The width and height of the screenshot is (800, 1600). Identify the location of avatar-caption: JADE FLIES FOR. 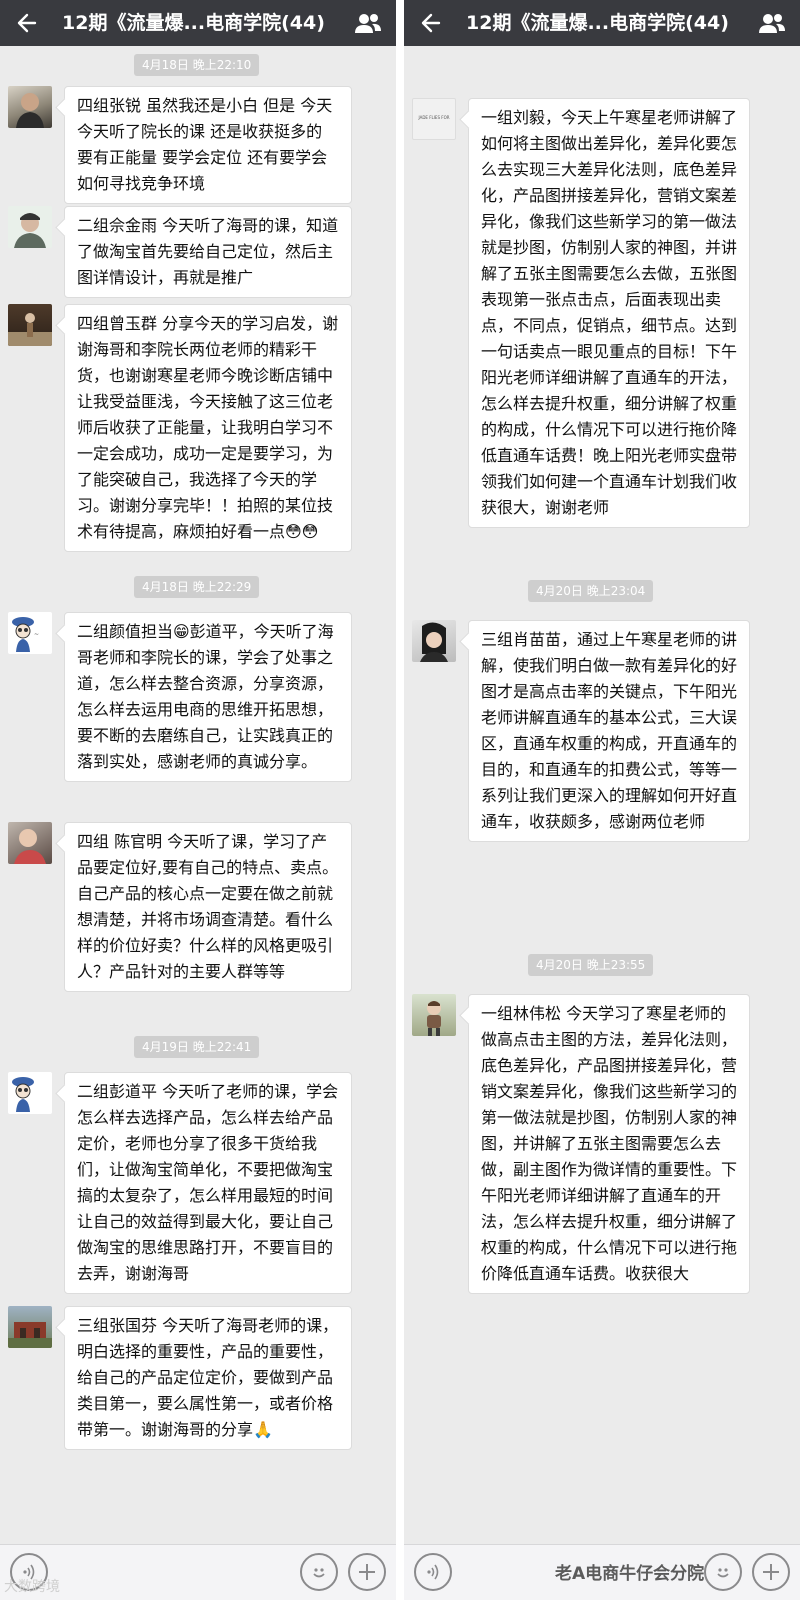
(434, 117).